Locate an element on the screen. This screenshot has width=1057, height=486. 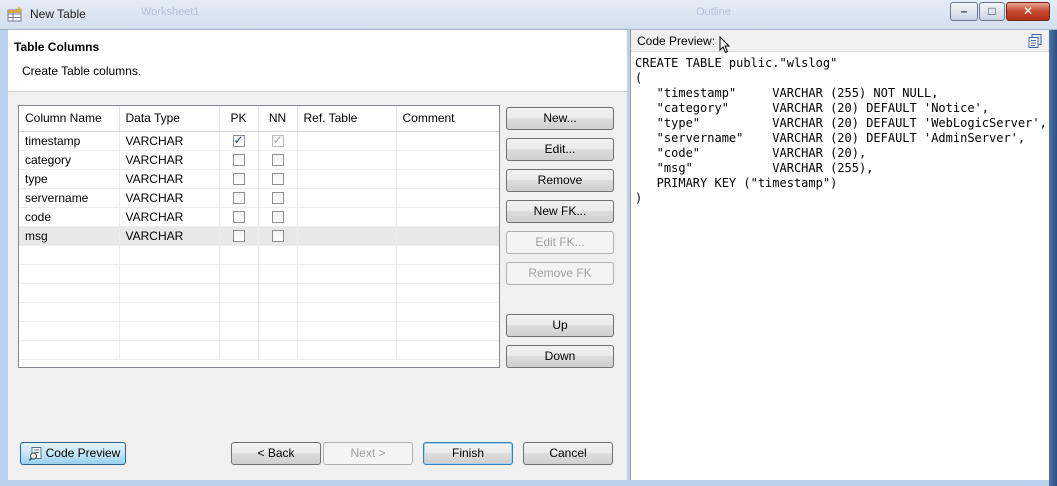
remove-fk-button: Remove FK is located at coordinates (560, 273).